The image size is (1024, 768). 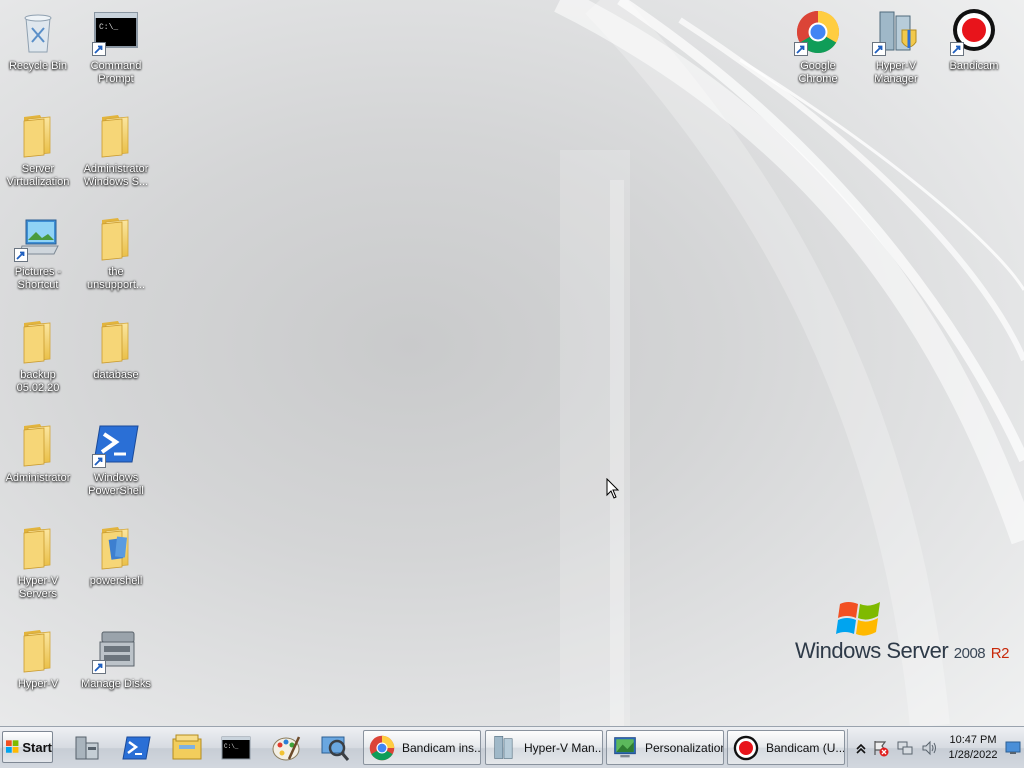 What do you see at coordinates (684, 747) in the screenshot?
I see `taskbar-button-label: Personalization` at bounding box center [684, 747].